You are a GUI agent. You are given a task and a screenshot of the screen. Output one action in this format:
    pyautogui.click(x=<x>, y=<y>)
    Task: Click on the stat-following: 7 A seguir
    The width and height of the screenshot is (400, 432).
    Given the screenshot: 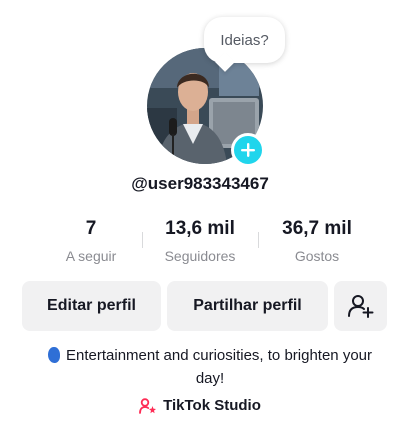 What is the action you would take?
    pyautogui.click(x=91, y=243)
    